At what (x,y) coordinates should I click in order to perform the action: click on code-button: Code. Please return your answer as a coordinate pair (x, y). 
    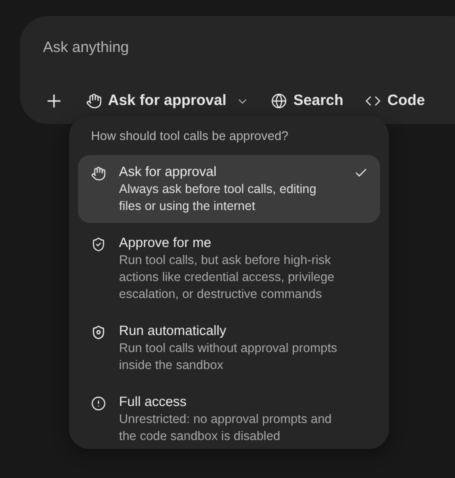
    Looking at the image, I should click on (395, 101).